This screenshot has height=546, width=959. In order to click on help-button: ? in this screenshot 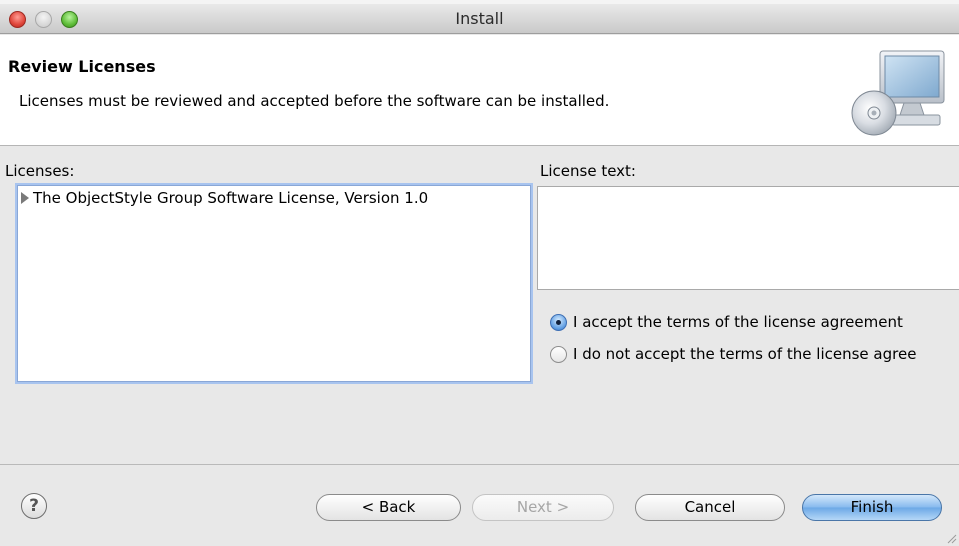, I will do `click(34, 506)`.